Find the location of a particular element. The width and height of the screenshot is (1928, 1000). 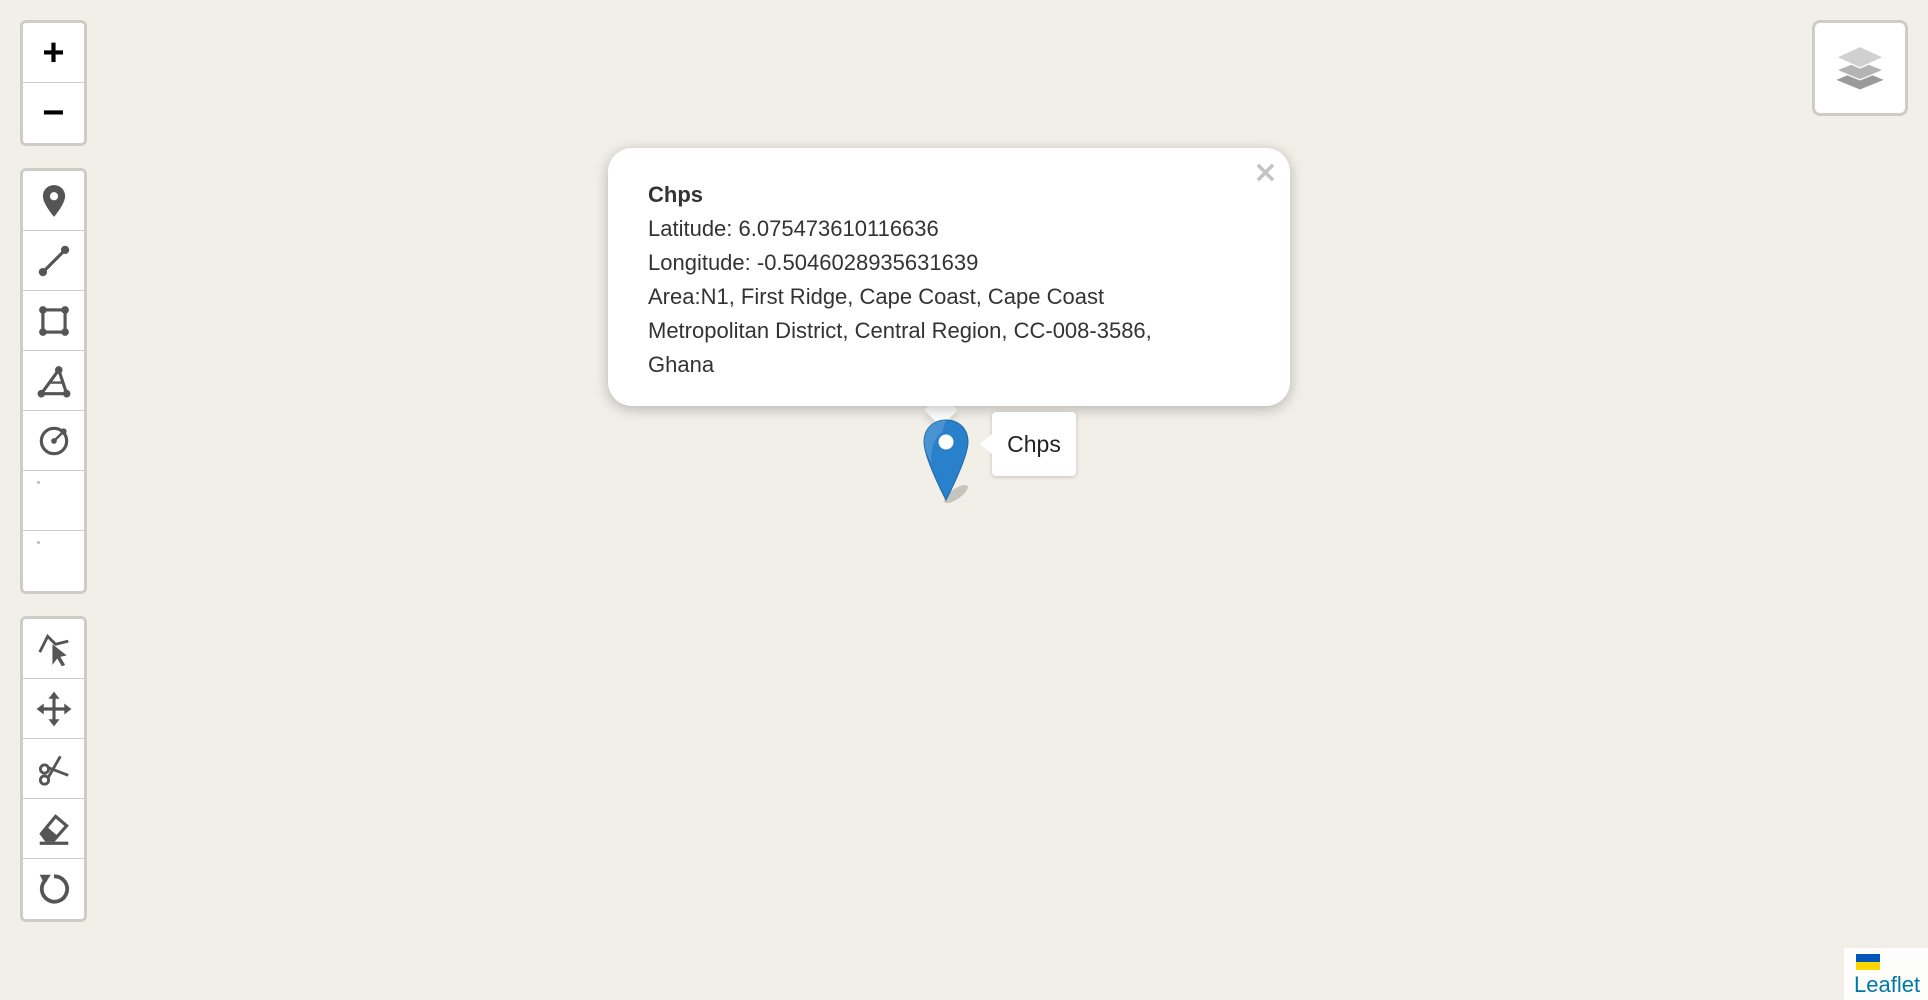

rotate-button is located at coordinates (53, 889).